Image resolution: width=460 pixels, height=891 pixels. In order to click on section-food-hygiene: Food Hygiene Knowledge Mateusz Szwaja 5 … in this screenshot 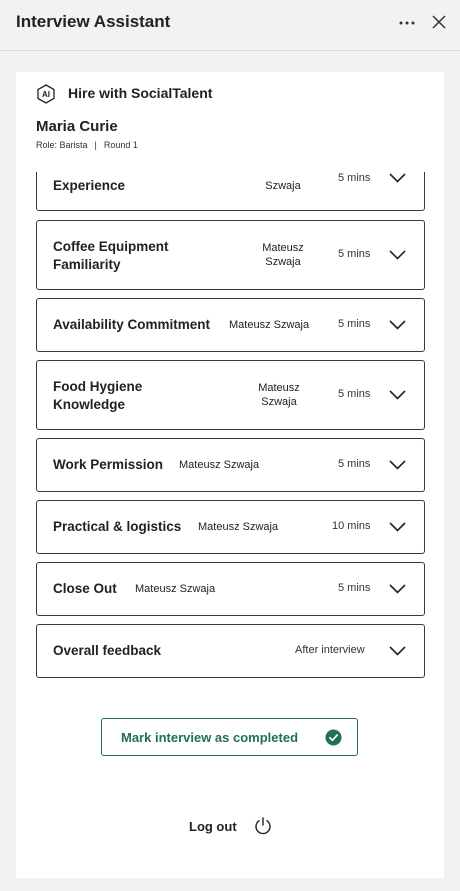, I will do `click(230, 395)`.